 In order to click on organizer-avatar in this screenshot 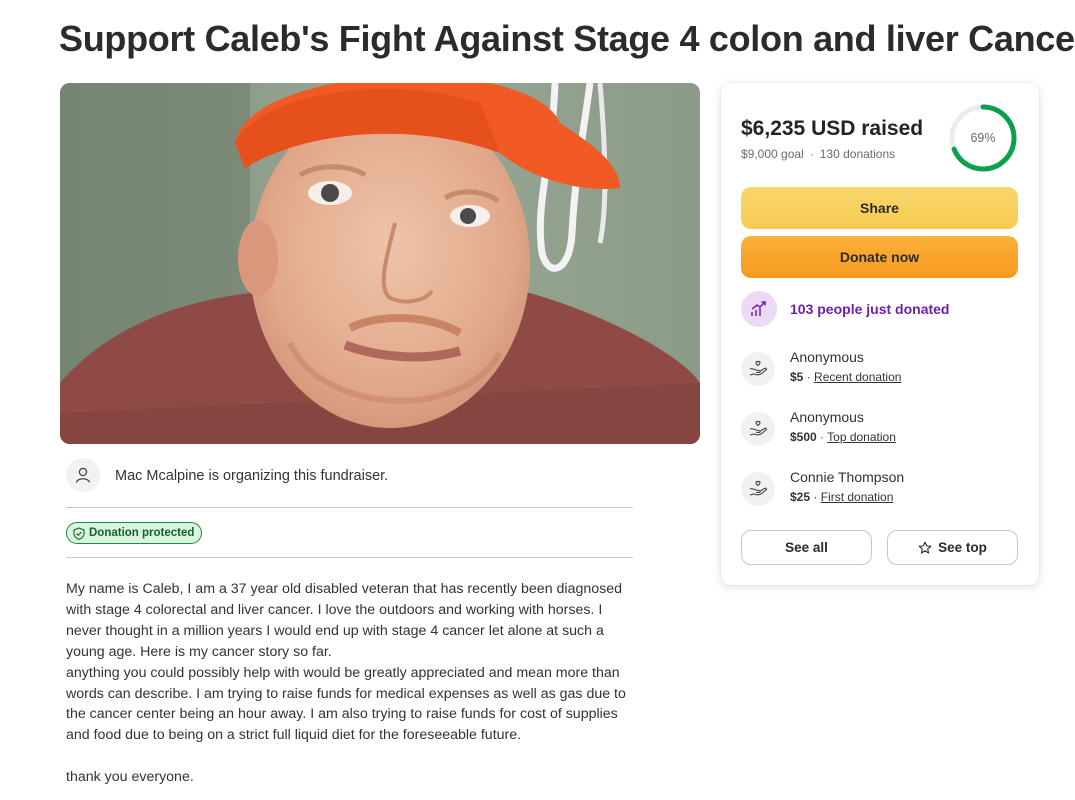, I will do `click(83, 475)`.